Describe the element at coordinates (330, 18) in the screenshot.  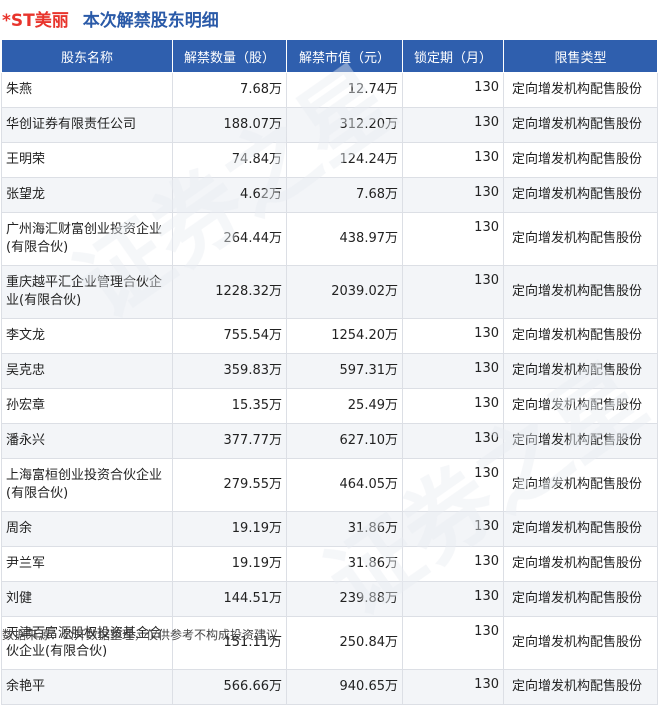
I see `title-bar: *ST美丽 本次解禁股东明细` at that location.